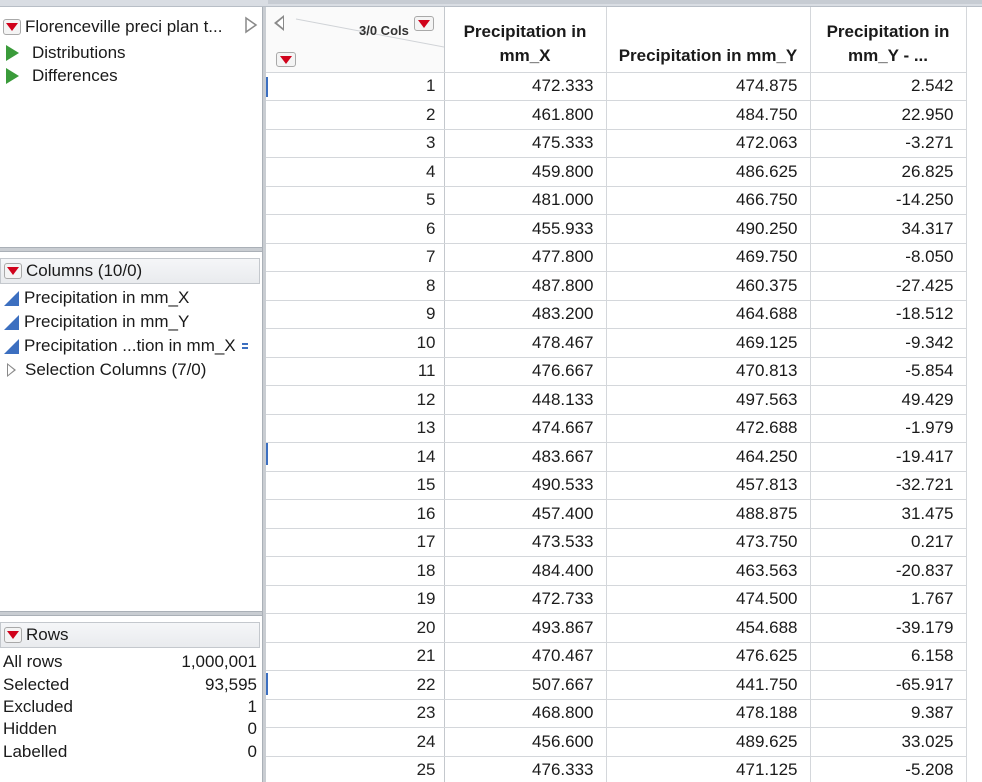  What do you see at coordinates (525, 371) in the screenshot?
I see `cell-precip-x: 476.667` at bounding box center [525, 371].